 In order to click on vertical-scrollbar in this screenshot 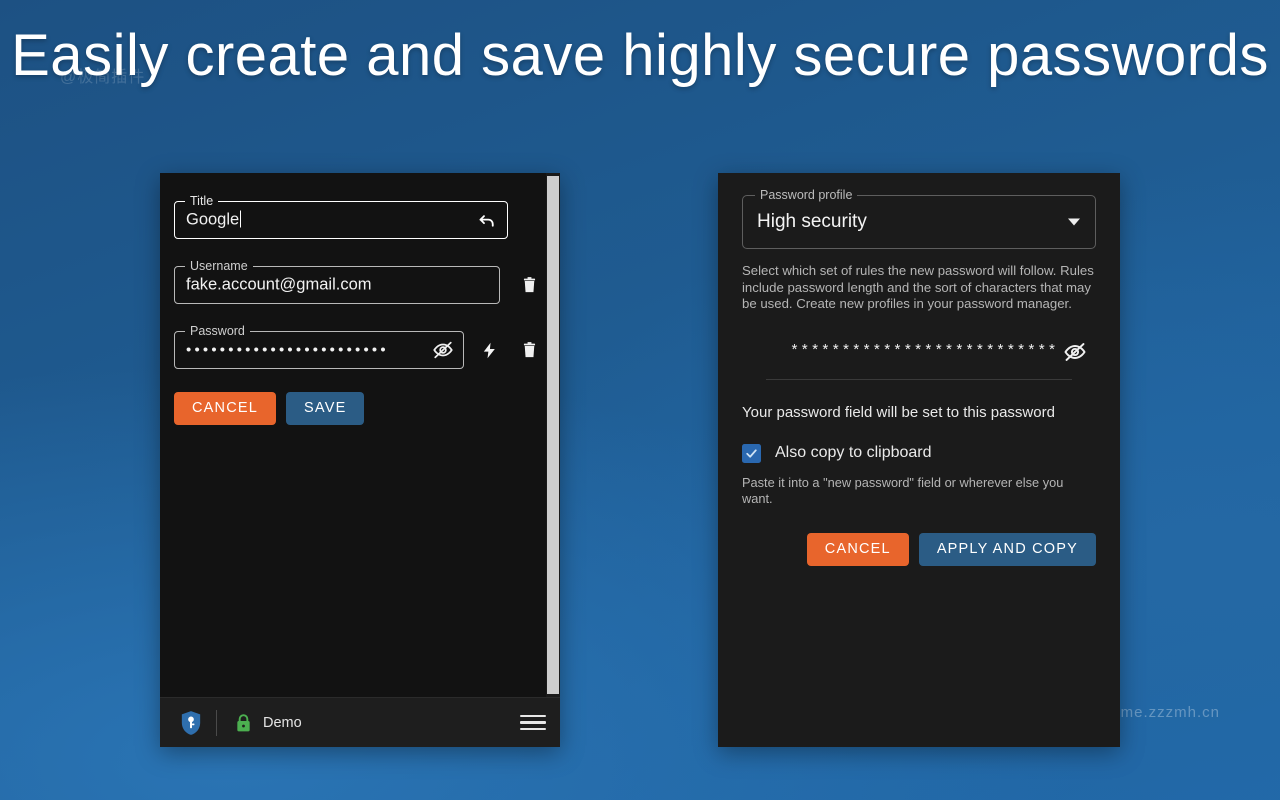, I will do `click(553, 435)`.